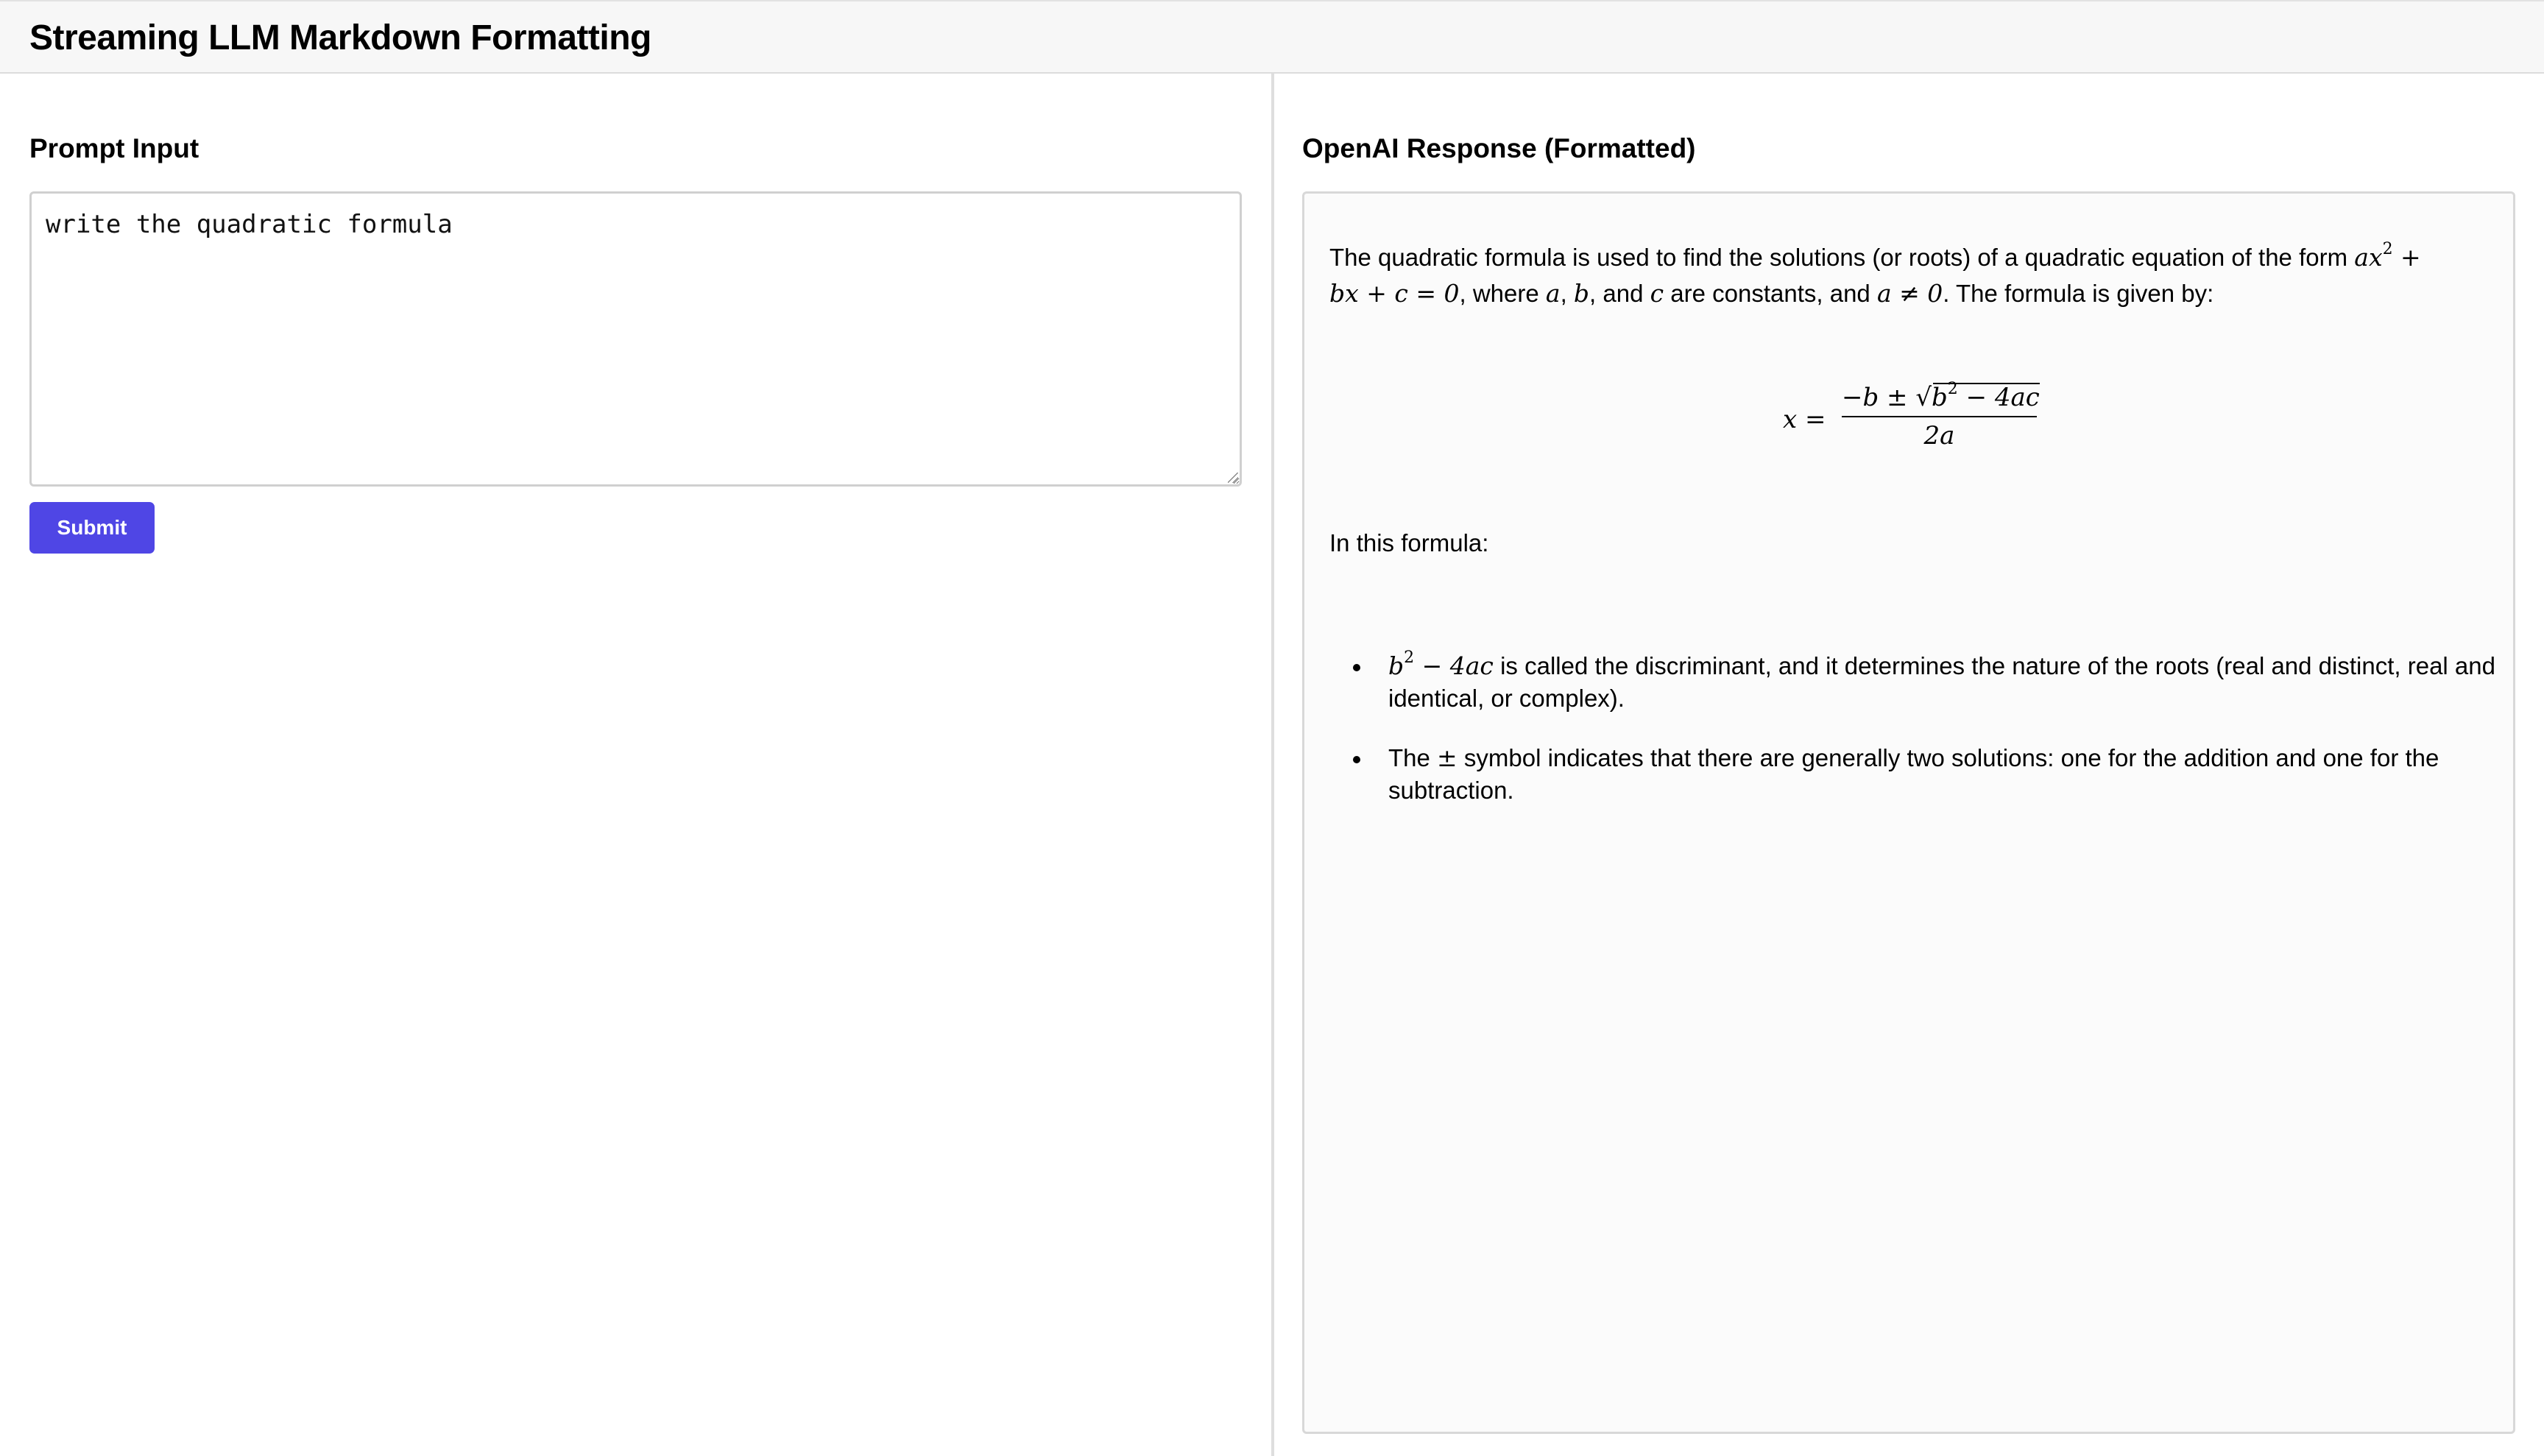 The width and height of the screenshot is (2544, 1456). I want to click on formula-radicand-b: b, so click(1940, 398).